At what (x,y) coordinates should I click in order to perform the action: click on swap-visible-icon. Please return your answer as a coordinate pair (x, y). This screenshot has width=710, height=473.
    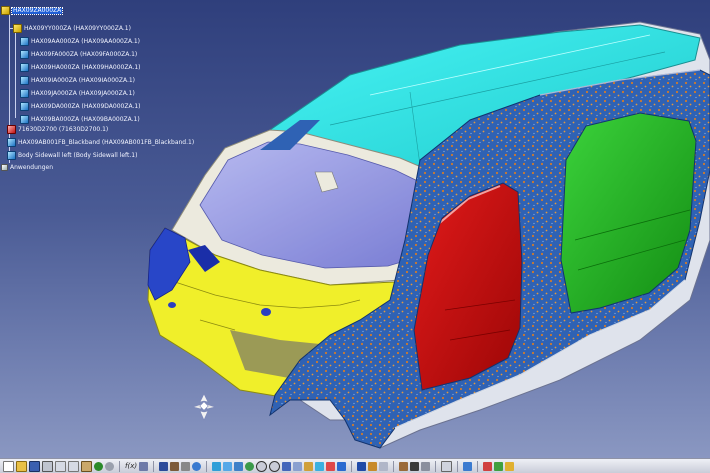
    Looking at the image, I should click on (342, 466).